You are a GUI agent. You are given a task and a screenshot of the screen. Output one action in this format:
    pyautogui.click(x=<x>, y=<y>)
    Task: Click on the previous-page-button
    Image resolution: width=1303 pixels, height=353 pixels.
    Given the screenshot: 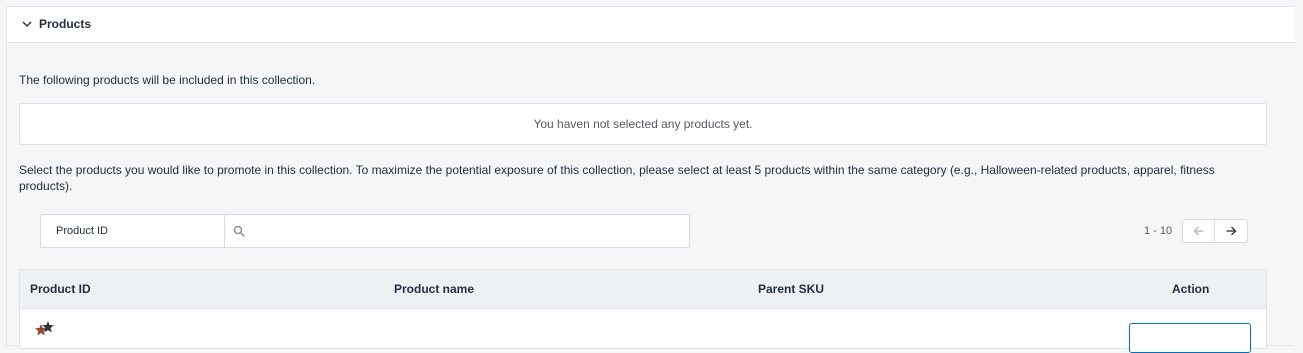 What is the action you would take?
    pyautogui.click(x=1199, y=231)
    